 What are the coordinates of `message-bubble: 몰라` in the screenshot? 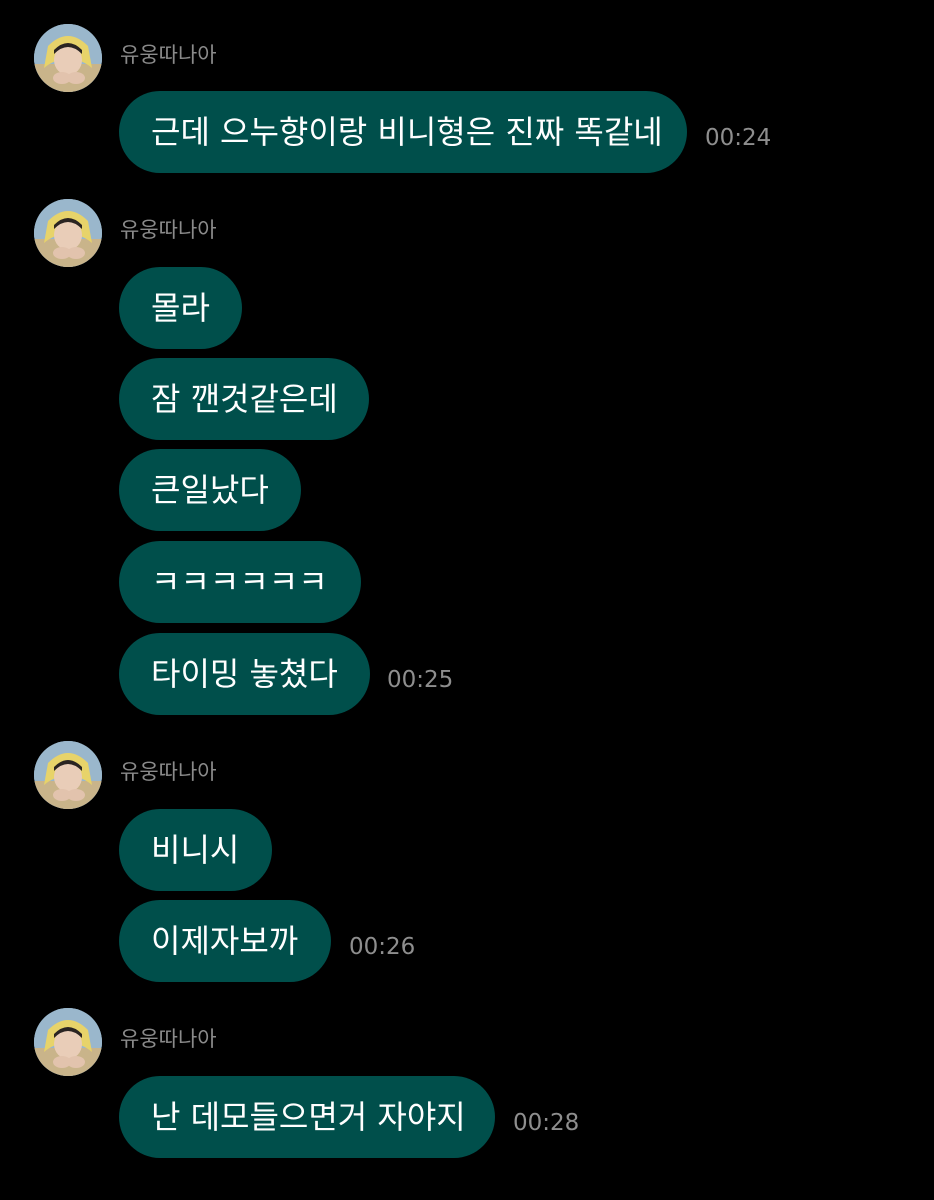 It's located at (180, 308).